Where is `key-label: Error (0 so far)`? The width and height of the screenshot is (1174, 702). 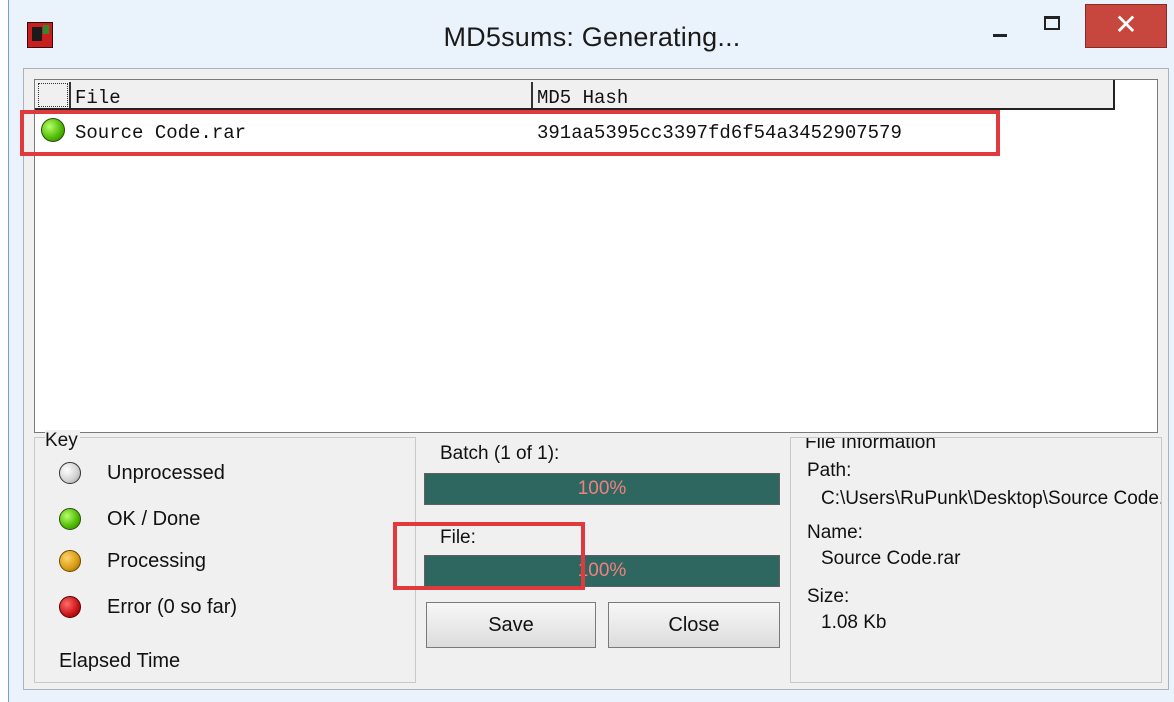
key-label: Error (0 so far) is located at coordinates (172, 607).